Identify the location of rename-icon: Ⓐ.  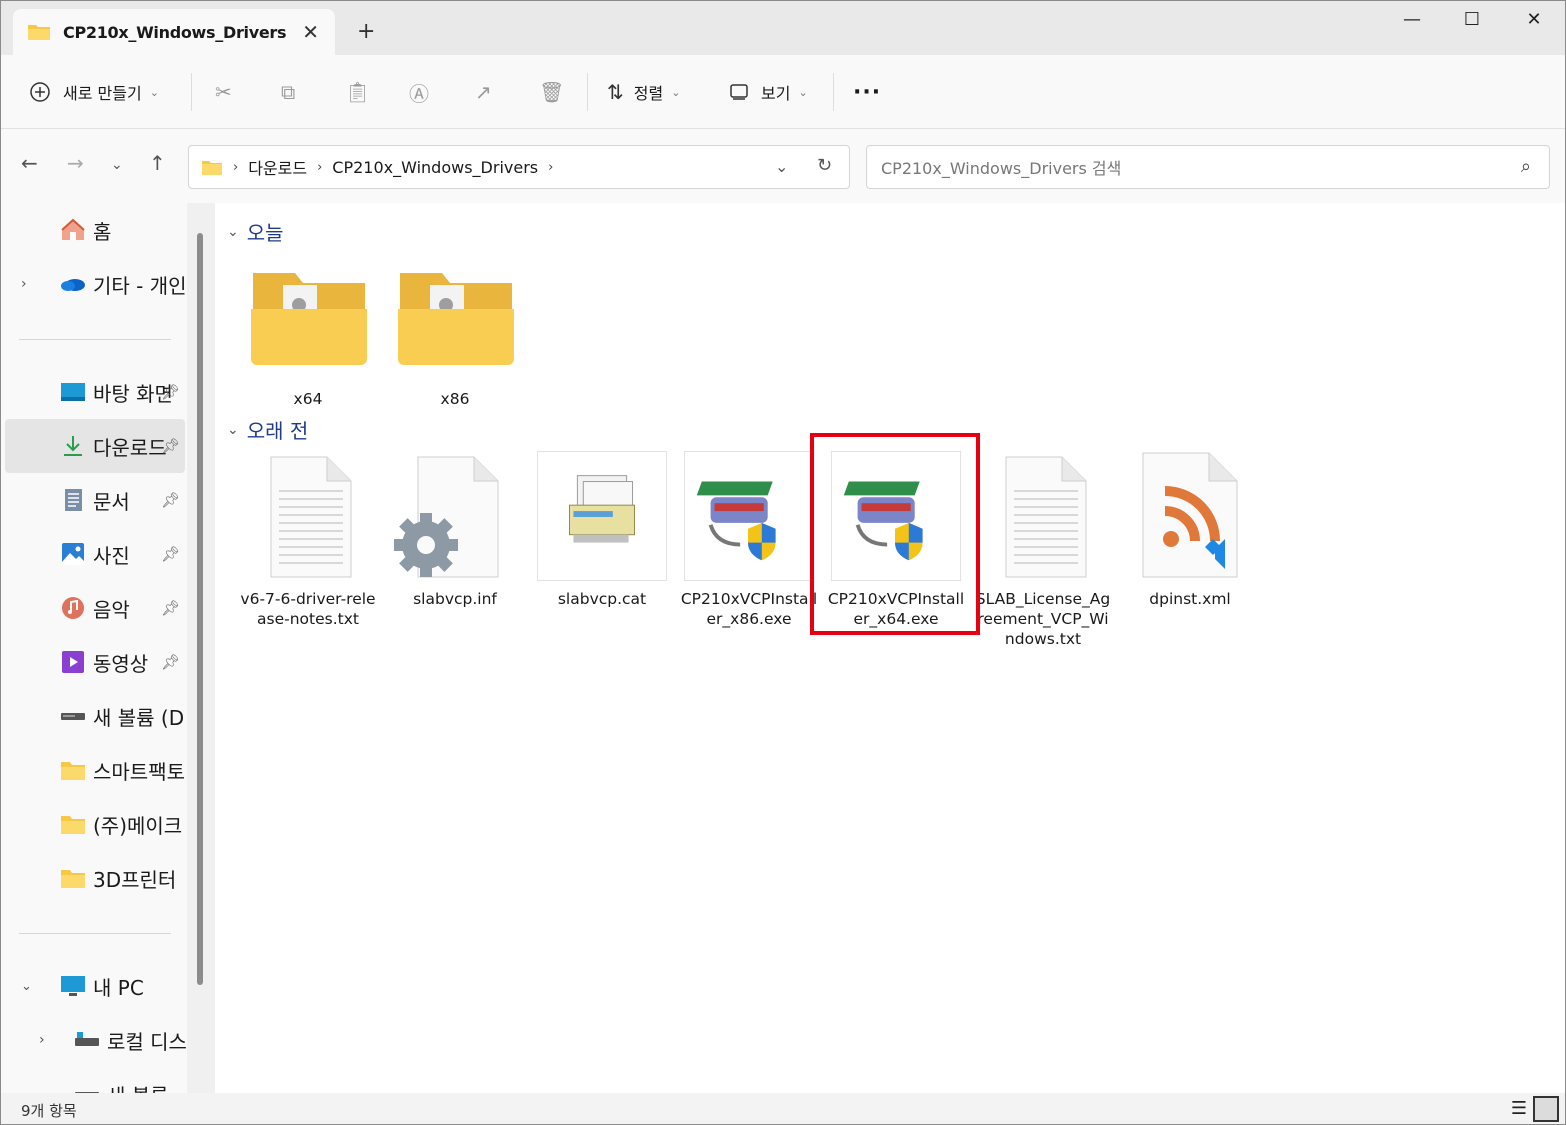
(419, 92).